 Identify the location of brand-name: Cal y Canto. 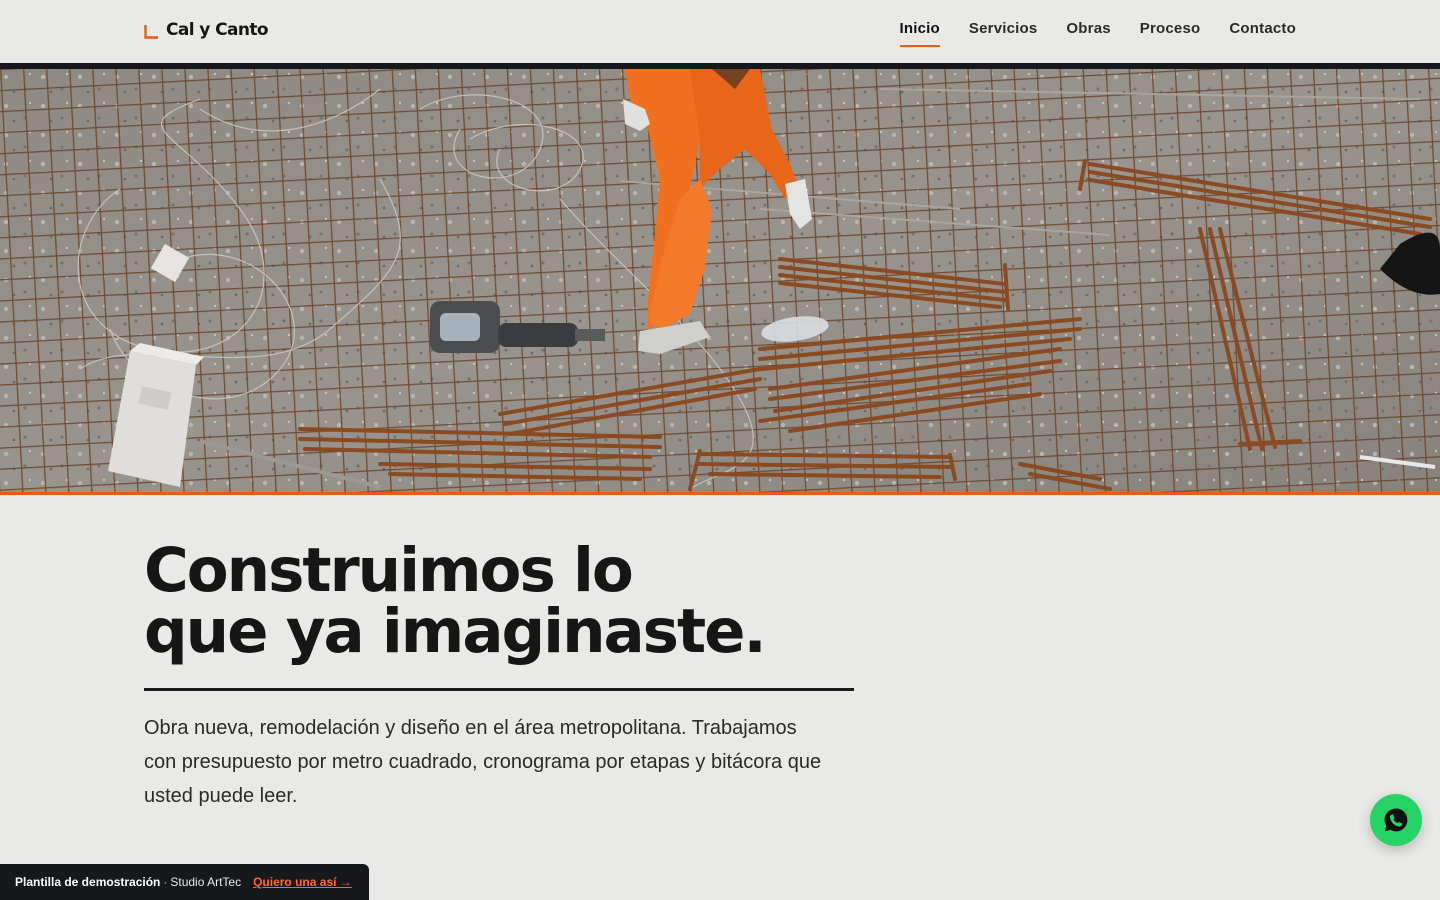
(217, 30).